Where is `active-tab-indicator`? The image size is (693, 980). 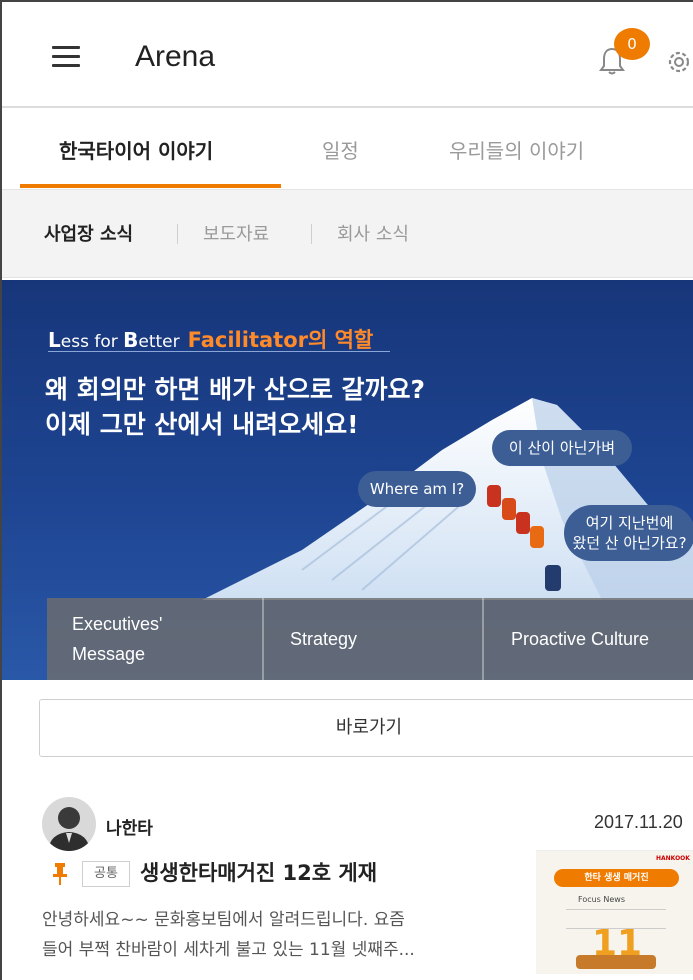
active-tab-indicator is located at coordinates (150, 186).